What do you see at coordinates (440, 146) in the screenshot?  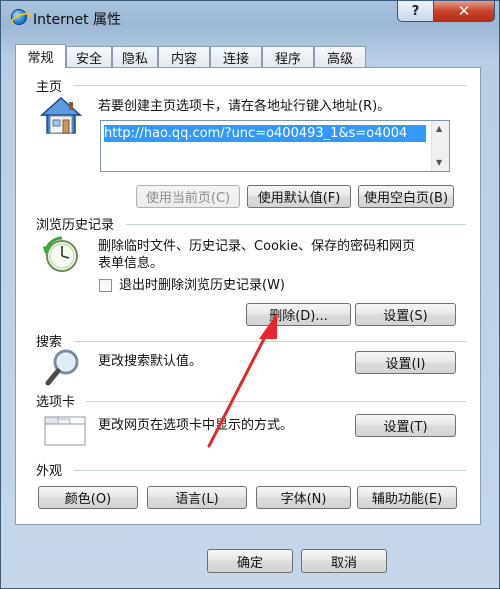 I see `url-scrollbar: ▲ ▼` at bounding box center [440, 146].